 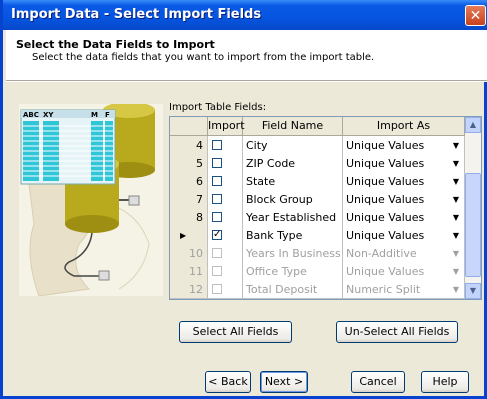 I want to click on header-divider, so click(x=246, y=81).